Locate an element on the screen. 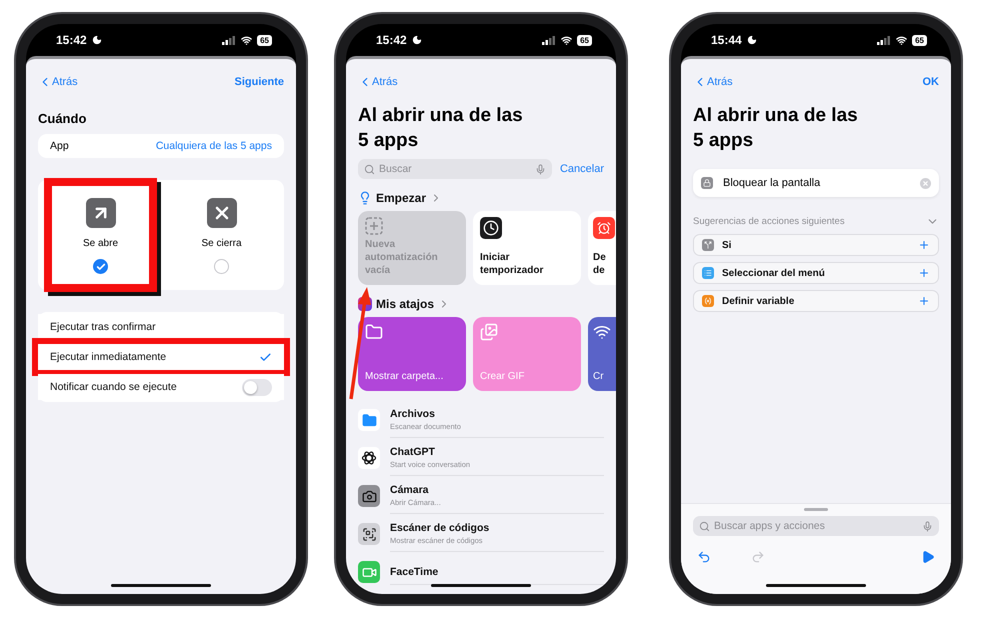  app-name: Cámara is located at coordinates (497, 490).